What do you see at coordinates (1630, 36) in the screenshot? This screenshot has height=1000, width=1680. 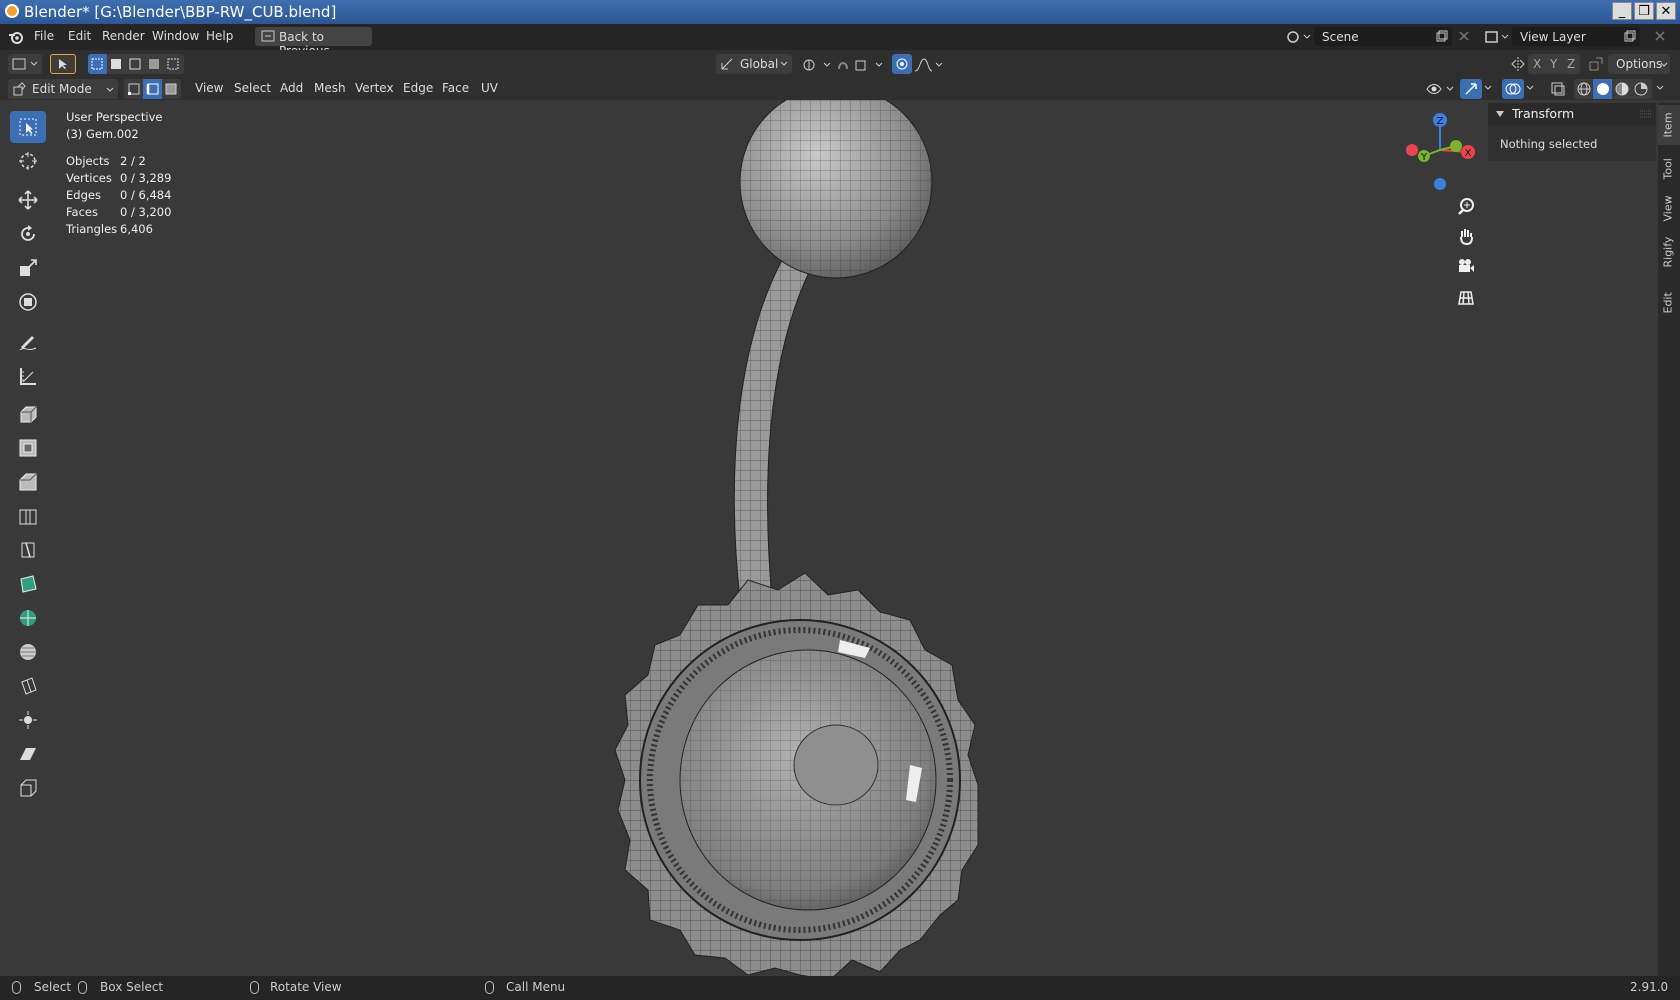 I see `new-view-layer-icon` at bounding box center [1630, 36].